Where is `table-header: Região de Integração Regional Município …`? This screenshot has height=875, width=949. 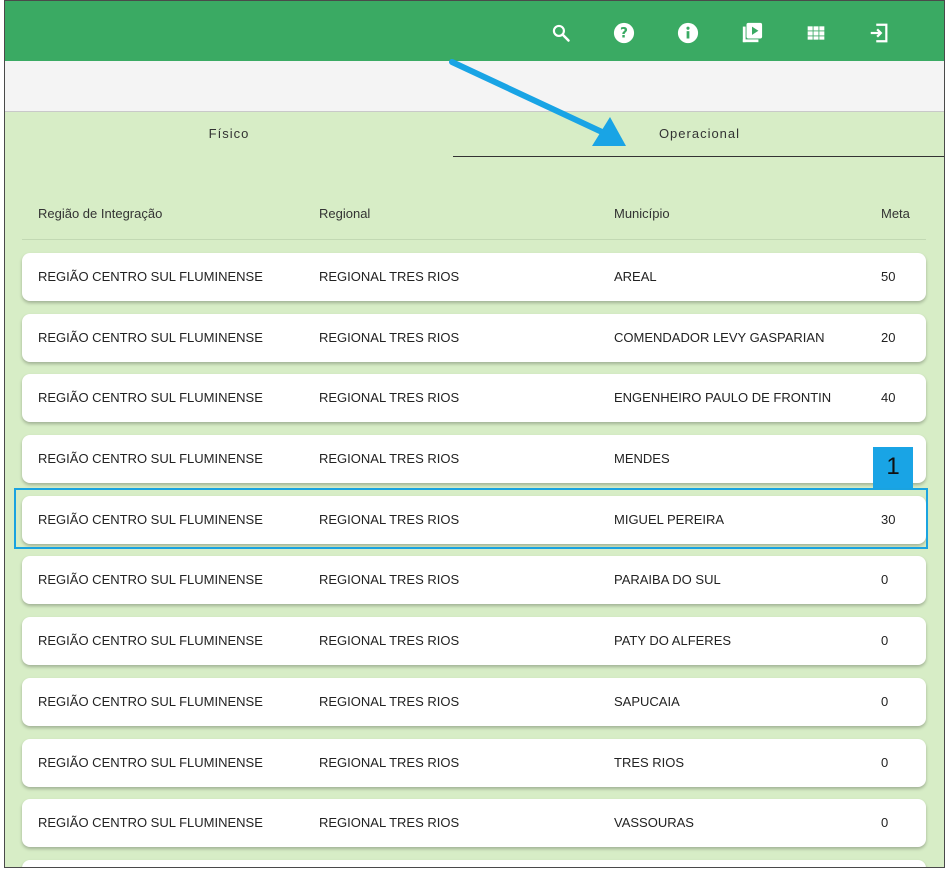
table-header: Região de Integração Regional Município … is located at coordinates (474, 214).